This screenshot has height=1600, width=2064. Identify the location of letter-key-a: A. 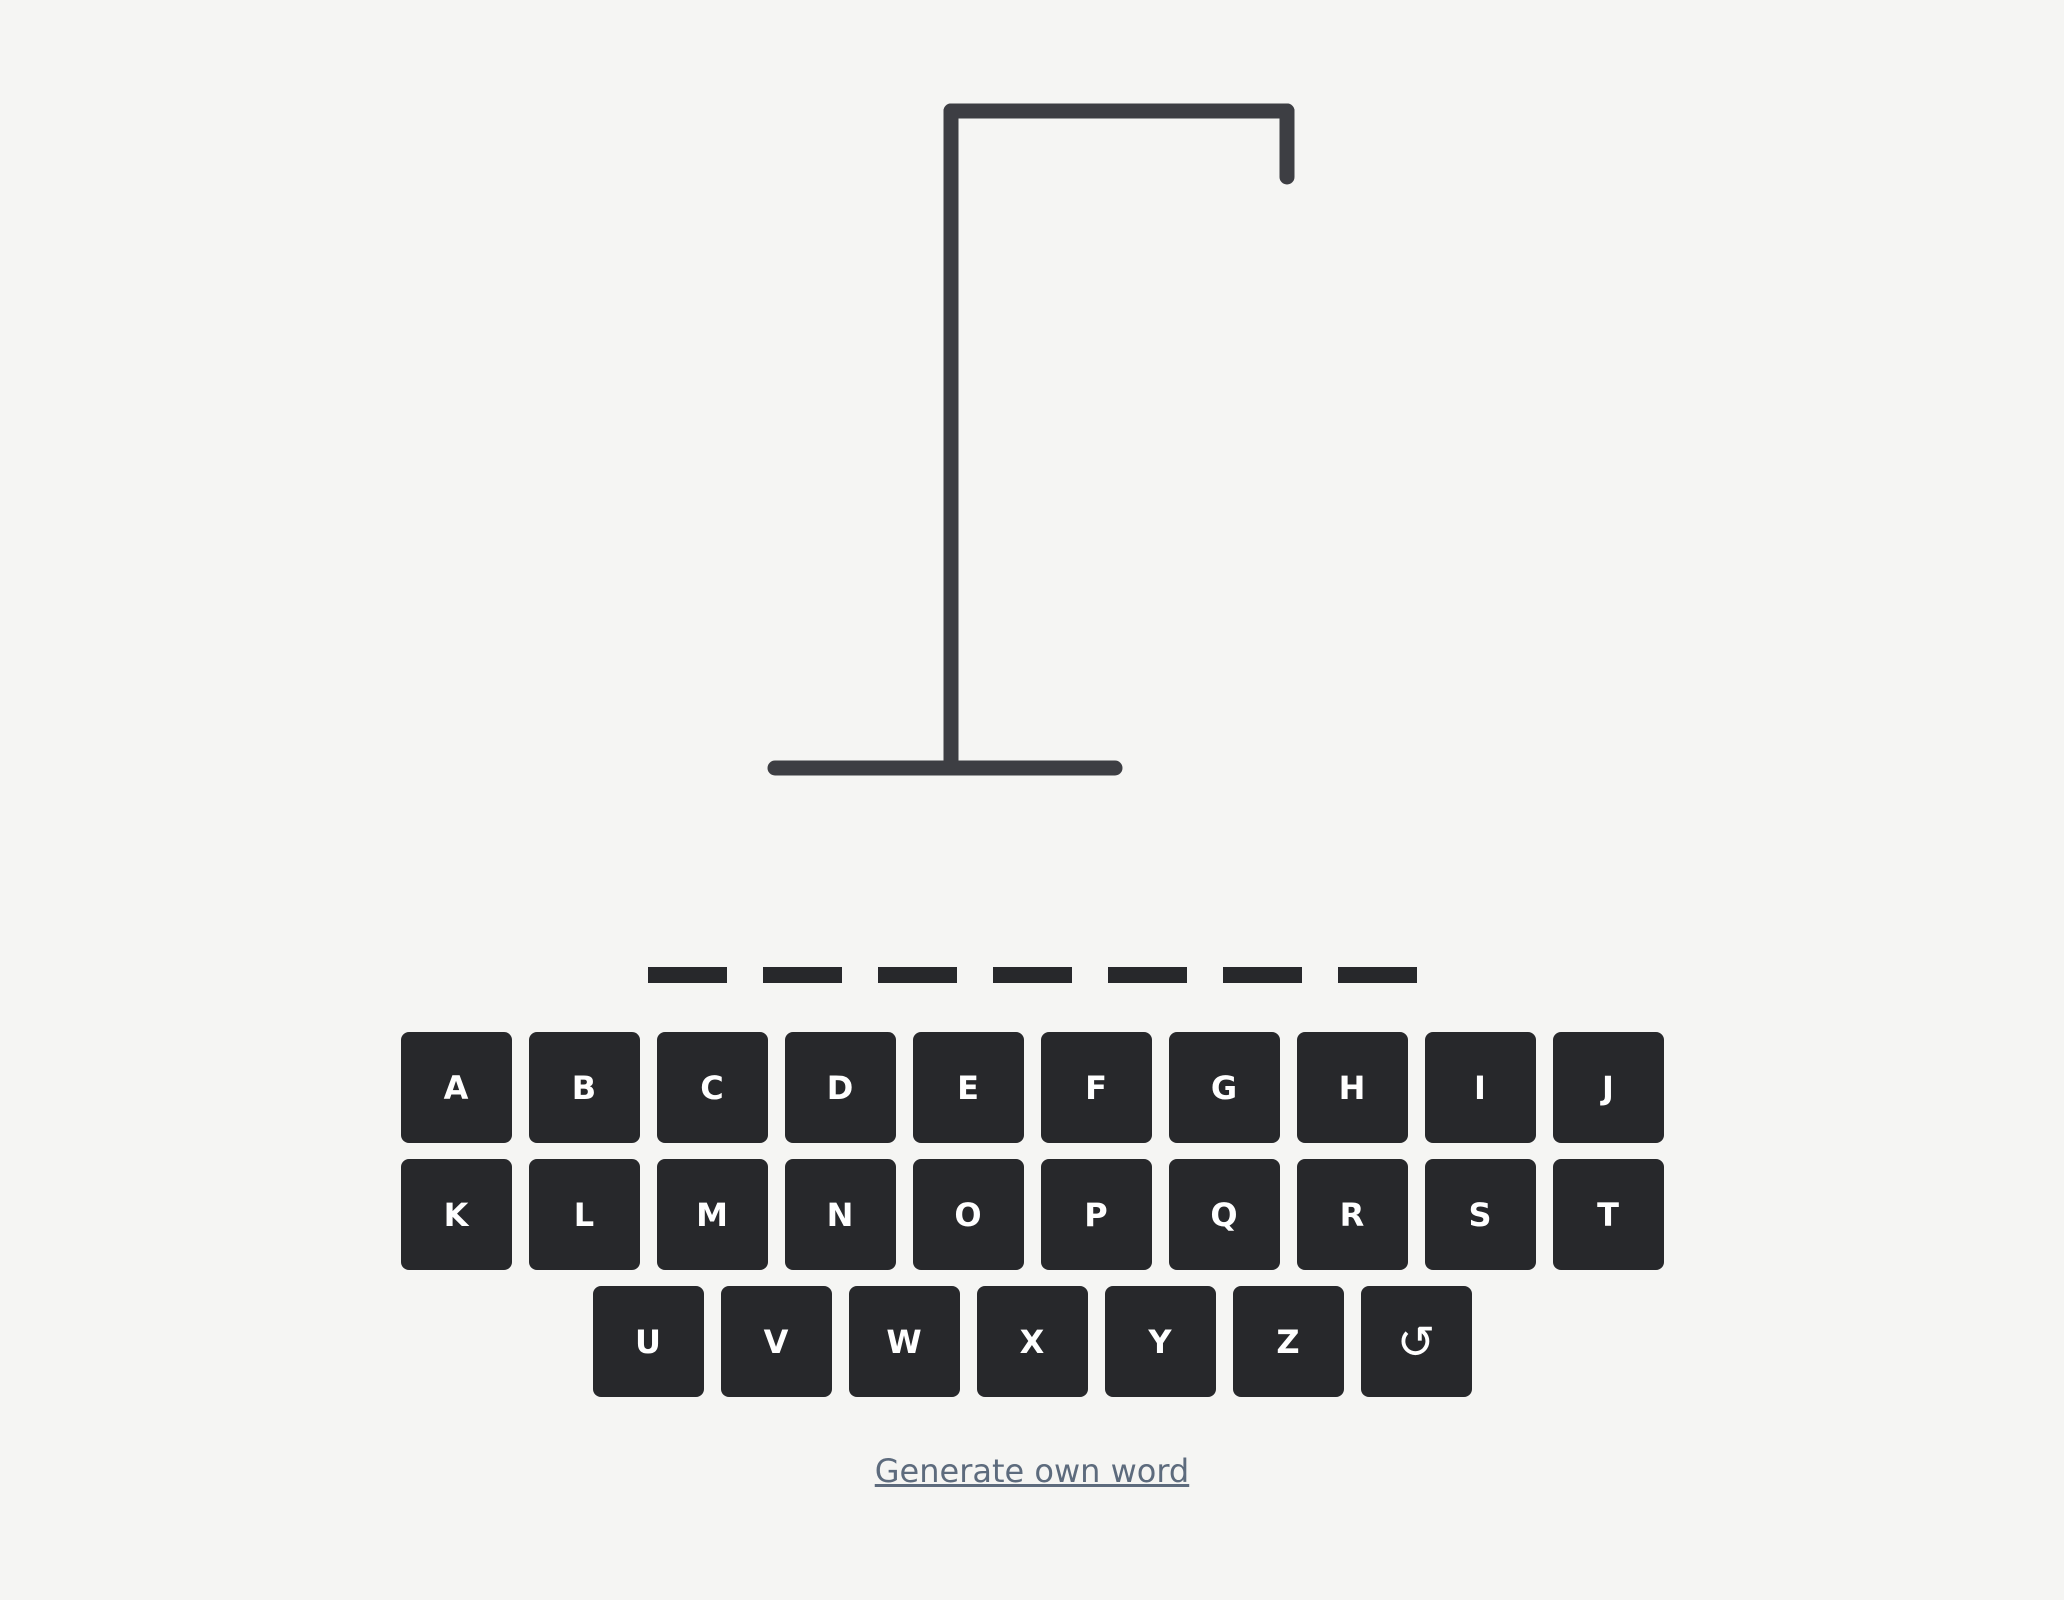
(456, 1087).